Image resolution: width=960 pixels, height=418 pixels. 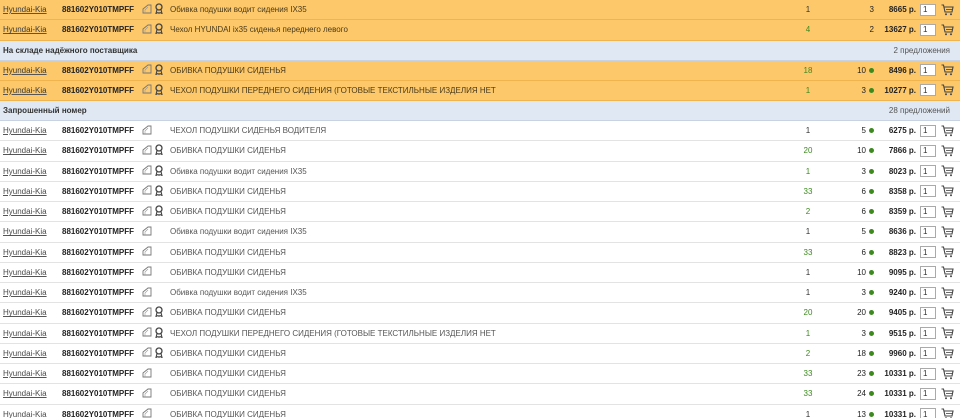 I want to click on delivery-days-value: 10, so click(x=861, y=272).